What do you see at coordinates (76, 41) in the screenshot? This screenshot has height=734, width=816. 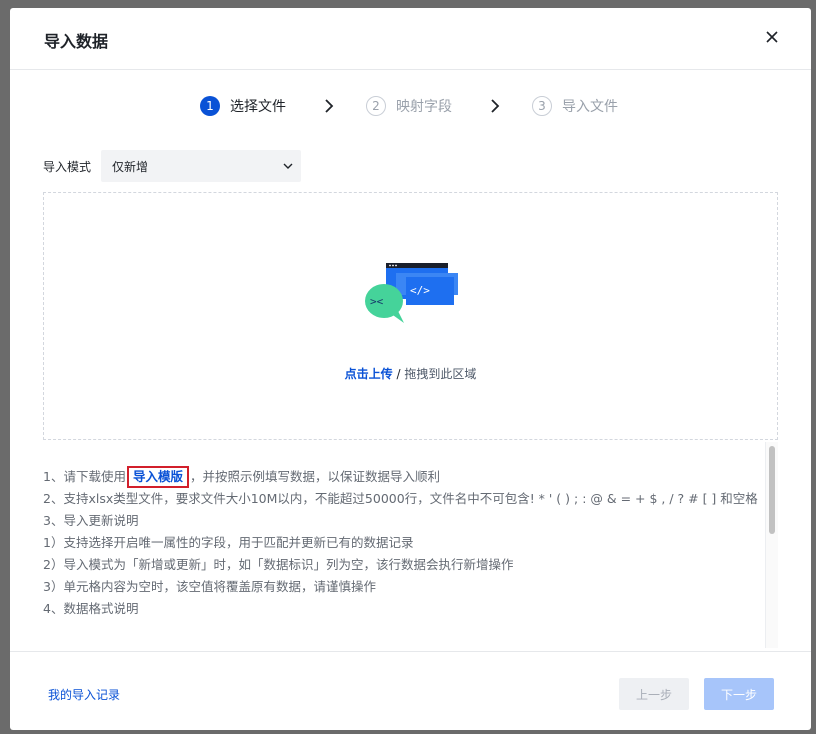 I see `dialog-title: 导入数据` at bounding box center [76, 41].